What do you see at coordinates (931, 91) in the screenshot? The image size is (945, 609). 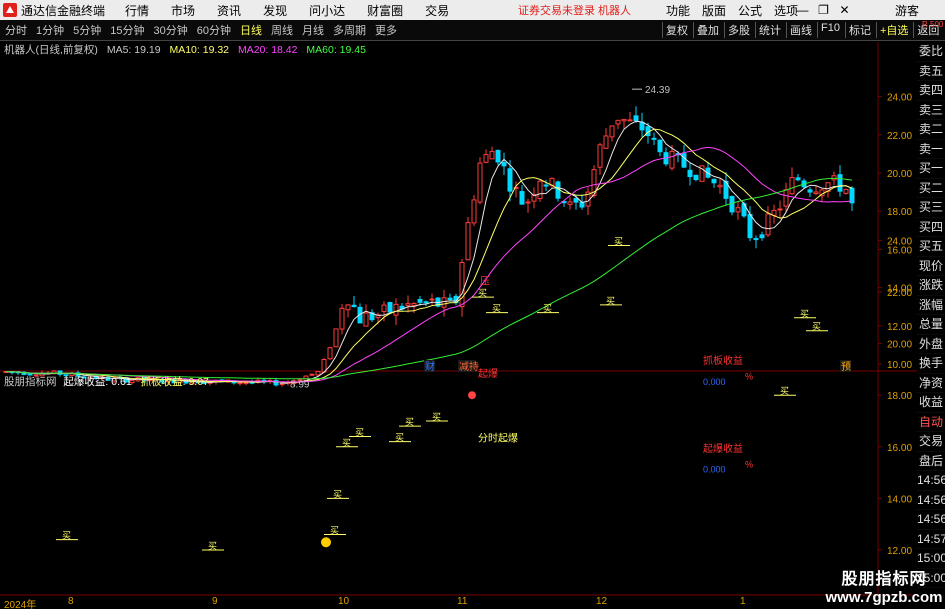 I see `panel-item: 卖四` at bounding box center [931, 91].